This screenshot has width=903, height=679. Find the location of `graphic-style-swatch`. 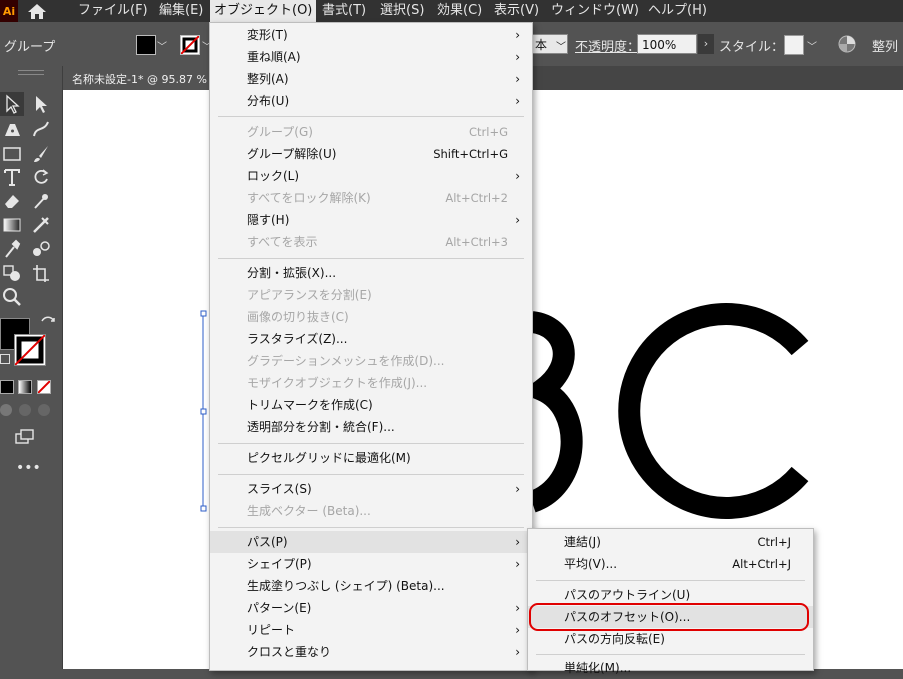

graphic-style-swatch is located at coordinates (794, 45).